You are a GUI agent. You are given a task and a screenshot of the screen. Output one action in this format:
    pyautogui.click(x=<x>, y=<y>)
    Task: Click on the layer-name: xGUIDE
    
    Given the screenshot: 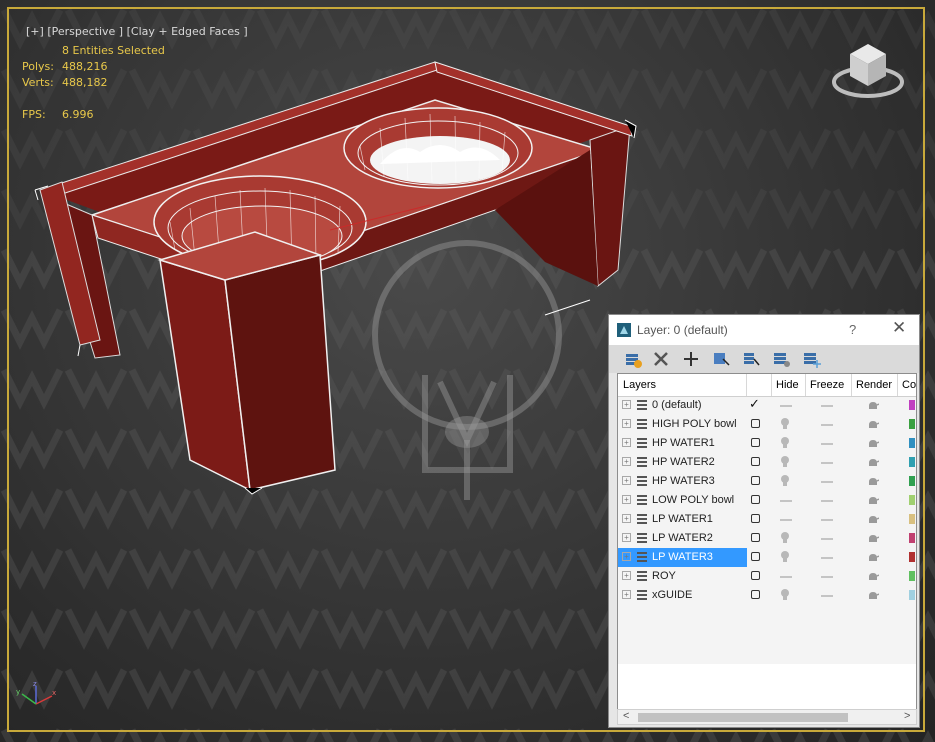 What is the action you would take?
    pyautogui.click(x=672, y=595)
    